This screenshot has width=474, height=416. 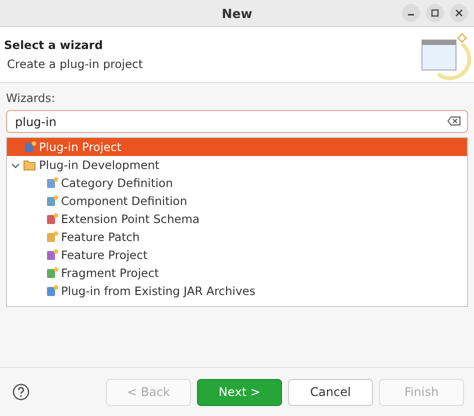 What do you see at coordinates (454, 121) in the screenshot?
I see `clear-icon` at bounding box center [454, 121].